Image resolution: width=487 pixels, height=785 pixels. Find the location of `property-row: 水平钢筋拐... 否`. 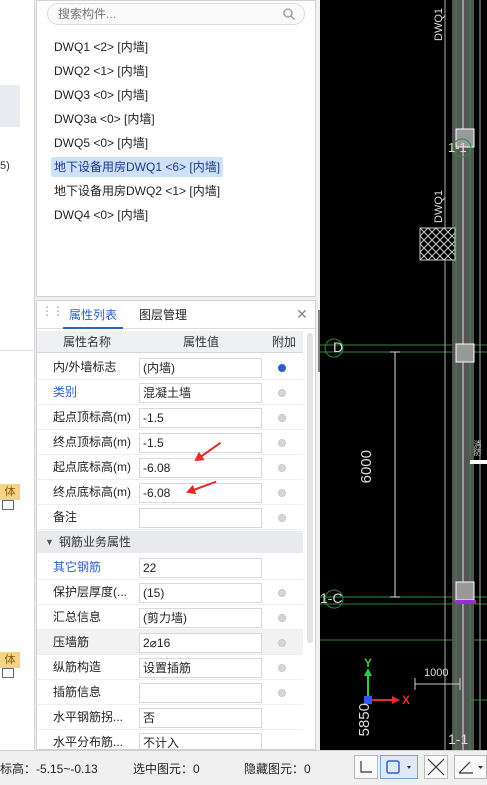

property-row: 水平钢筋拐... 否 is located at coordinates (170, 717).